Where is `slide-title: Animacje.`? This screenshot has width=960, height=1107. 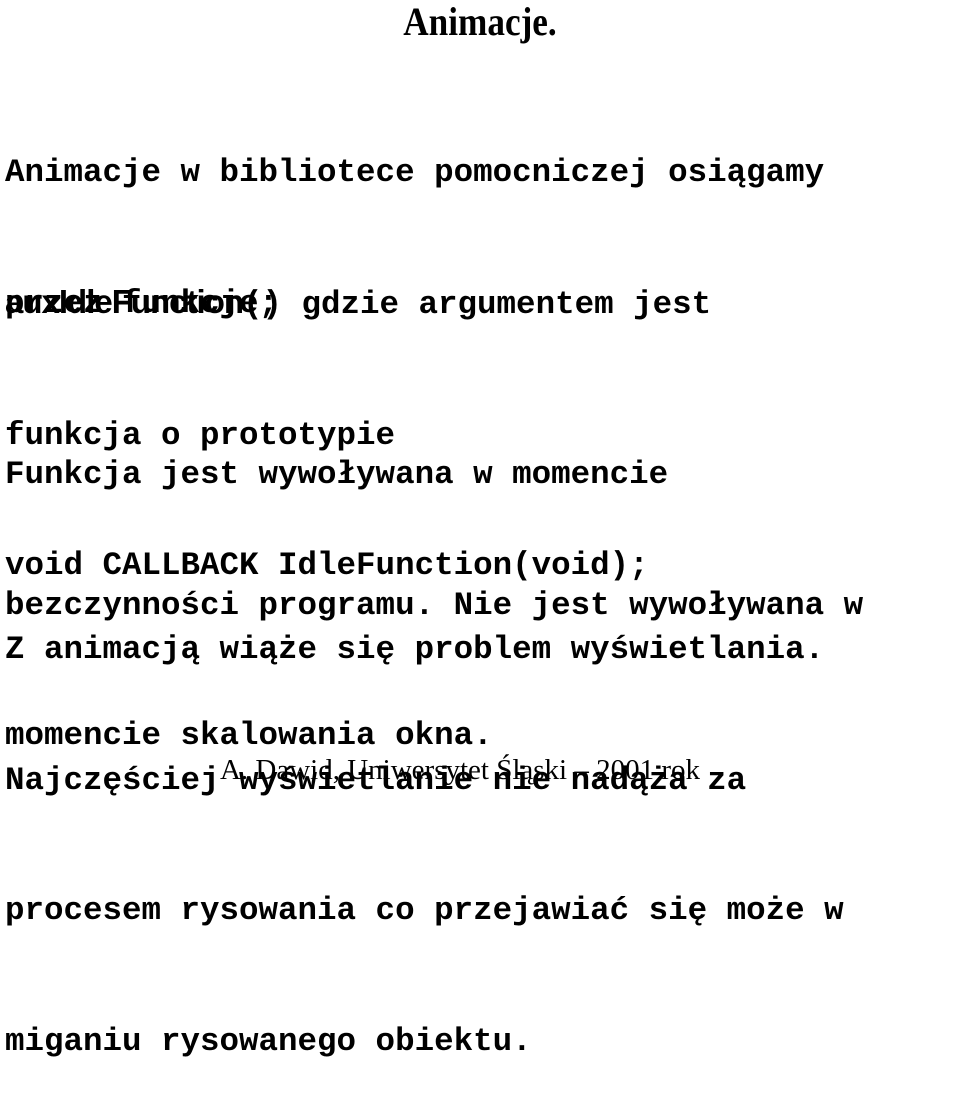 slide-title: Animacje. is located at coordinates (480, 22).